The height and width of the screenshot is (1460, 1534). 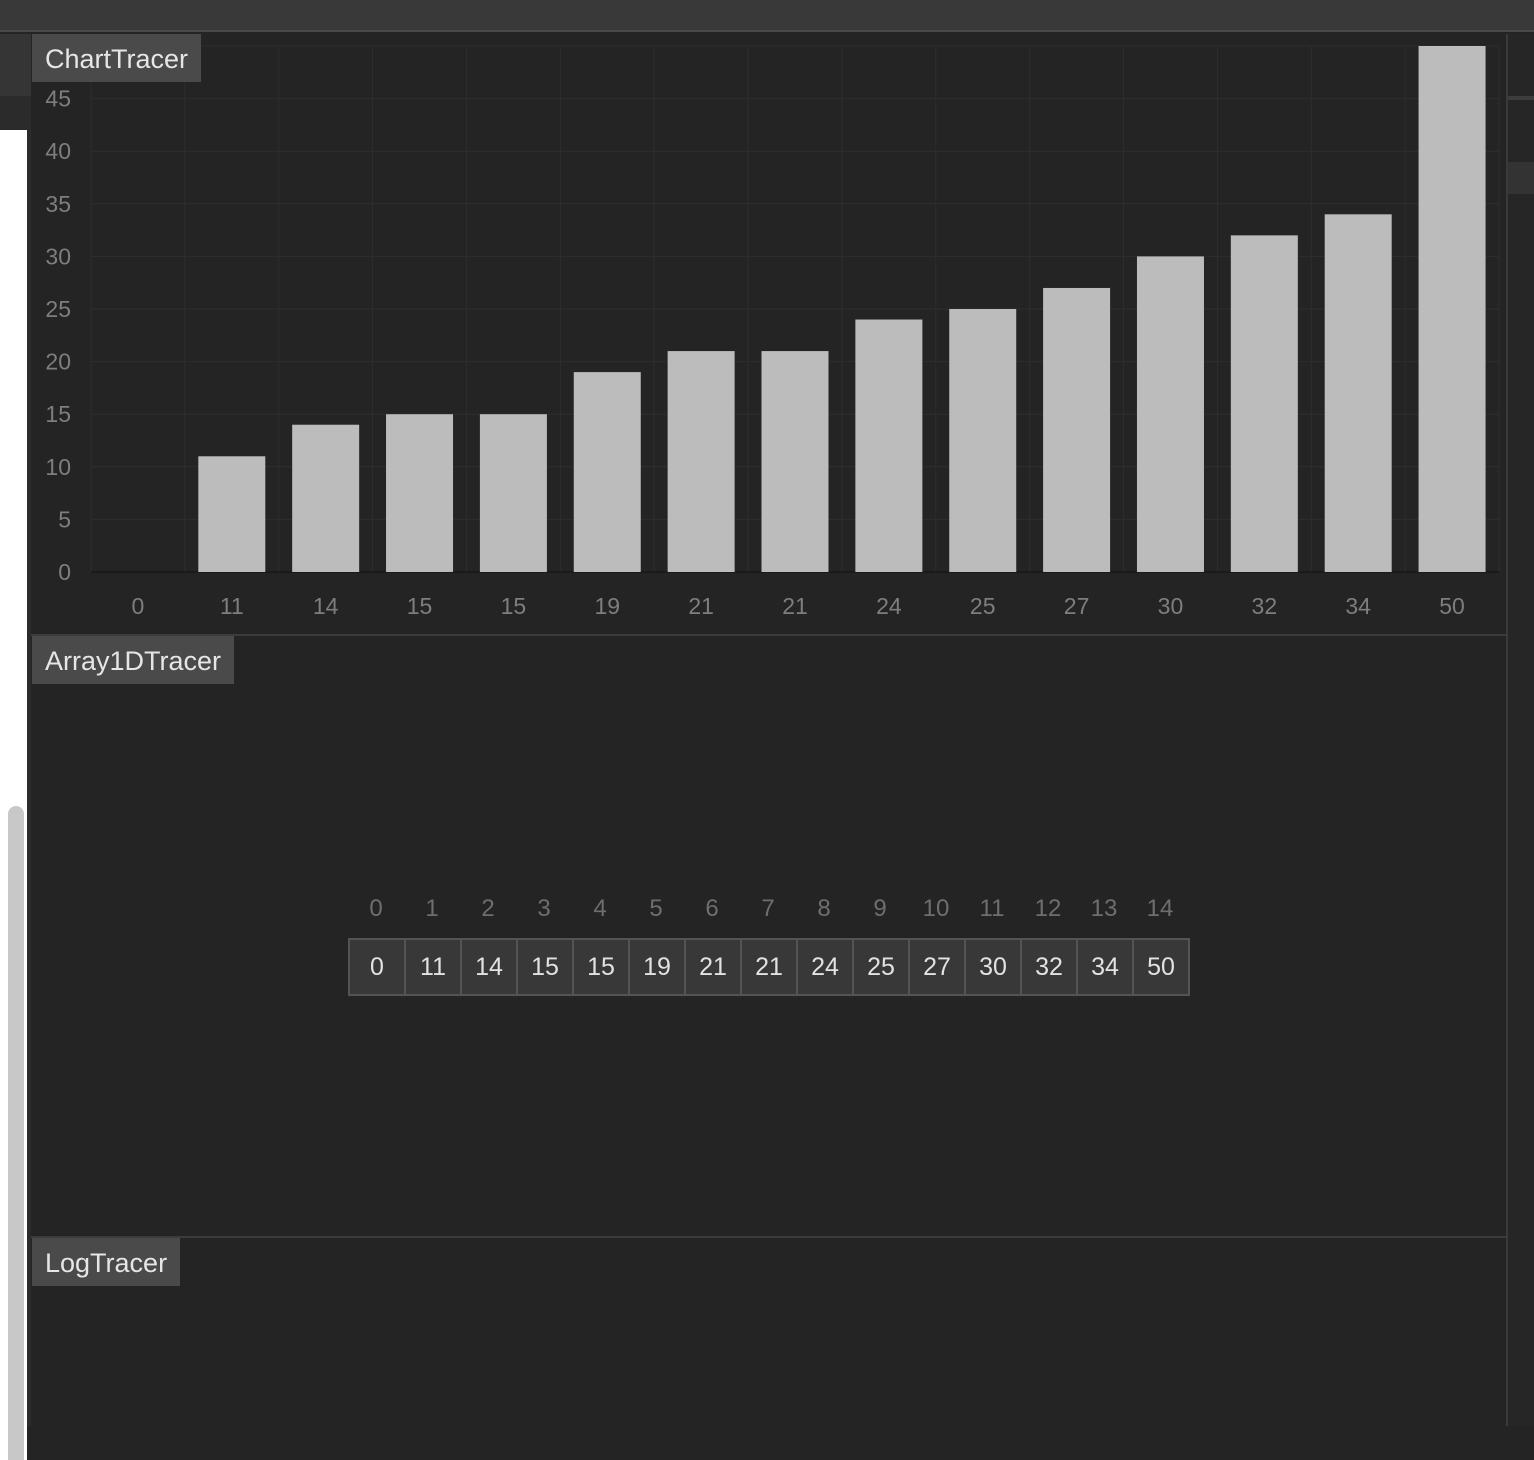 I want to click on x-axis-ticks: 0 11 14 15 15 19 21 21 24 25 27 30 32 34 50, so click(x=798, y=606).